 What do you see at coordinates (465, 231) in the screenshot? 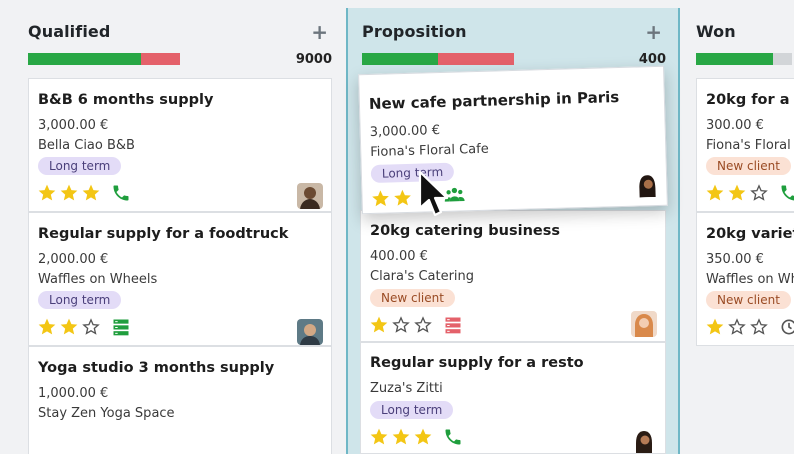
I see `card-title: 20kg catering business` at bounding box center [465, 231].